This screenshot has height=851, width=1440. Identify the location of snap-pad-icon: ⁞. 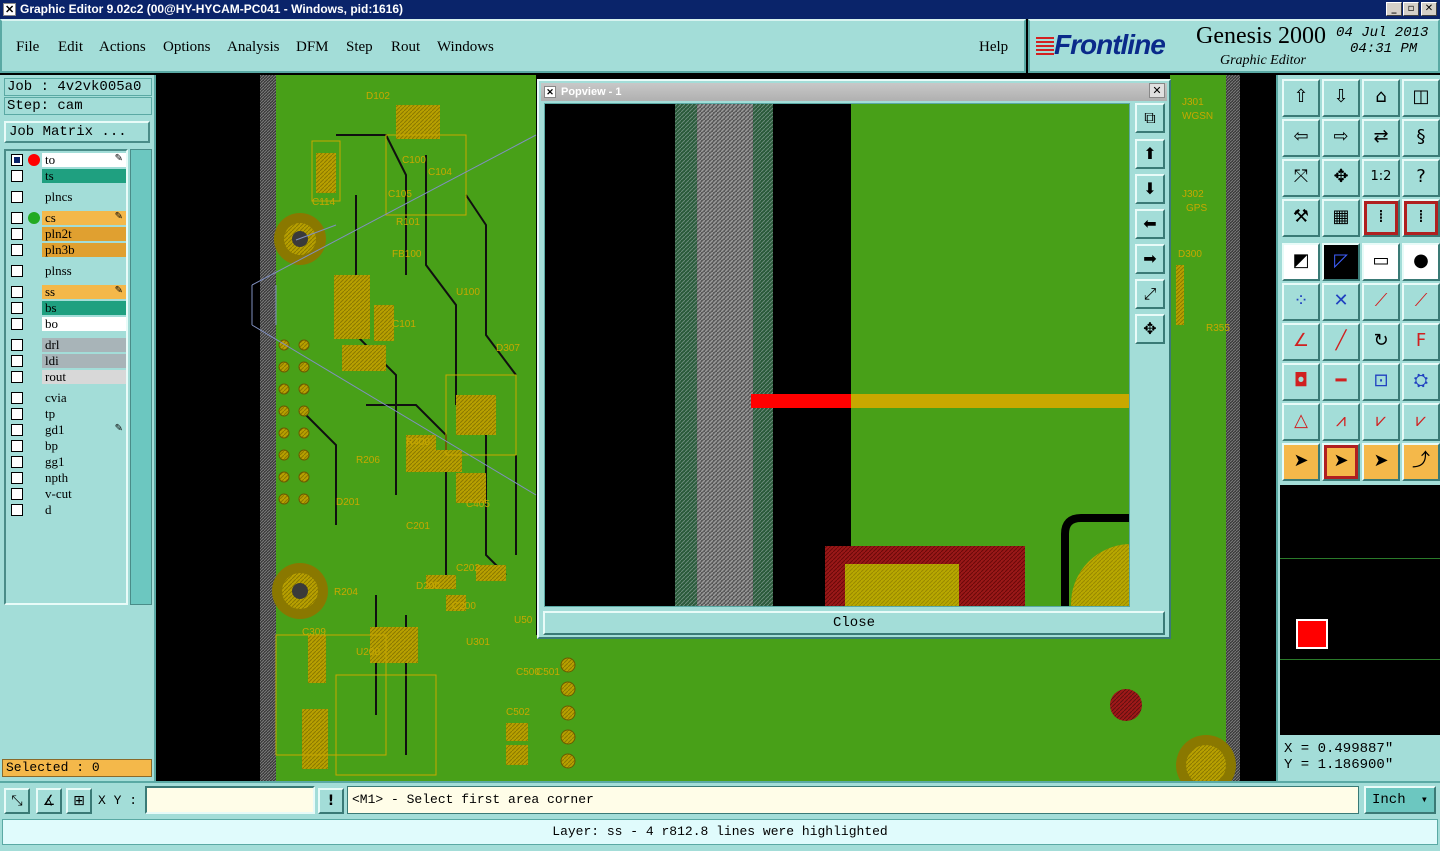
(1381, 218).